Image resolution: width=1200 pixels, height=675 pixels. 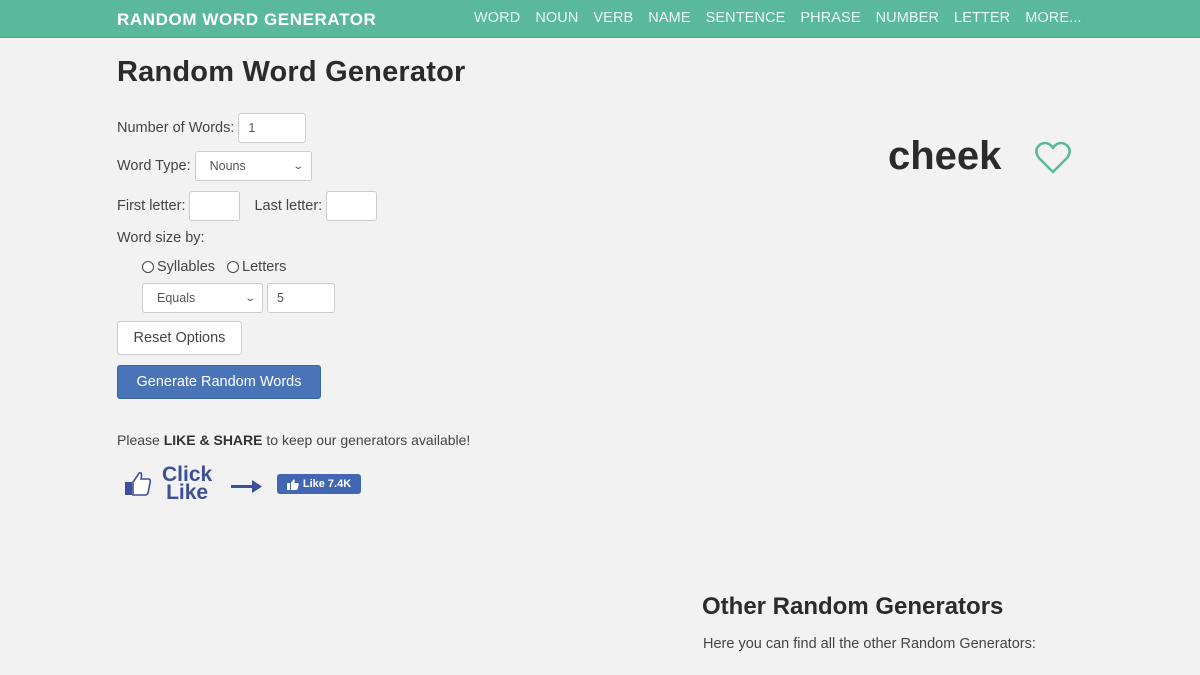 I want to click on word-size-row: Word size by:, so click(x=161, y=238).